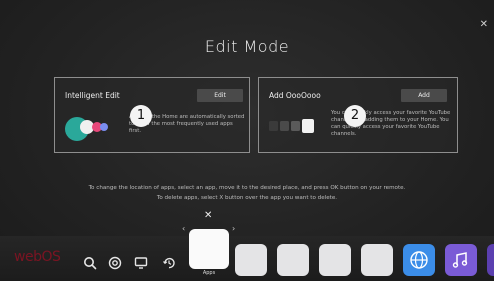  Describe the element at coordinates (484, 24) in the screenshot. I see `close-icon: ✕` at that location.